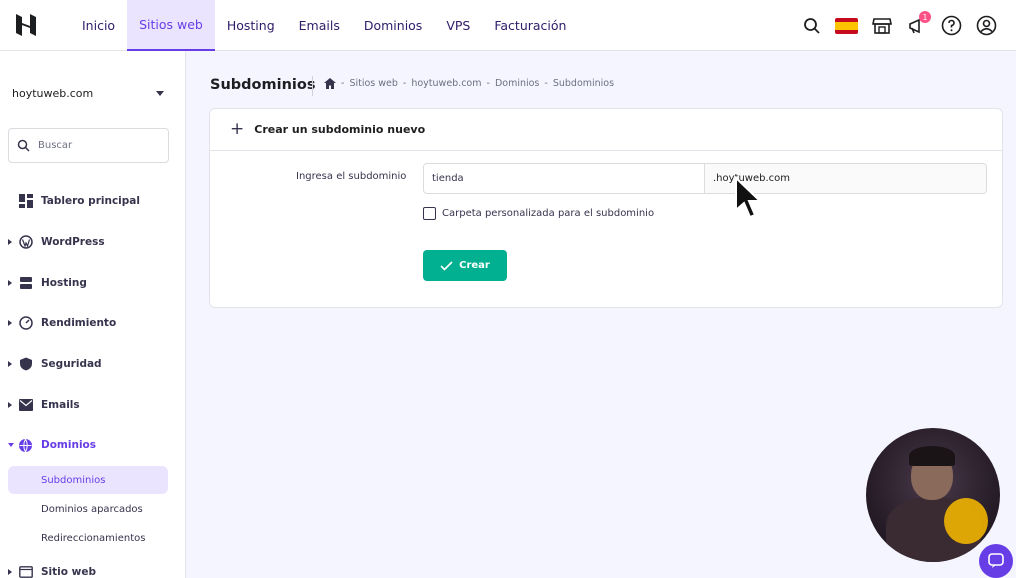  Describe the element at coordinates (319, 25) in the screenshot. I see `nav-emails: Emails` at that location.